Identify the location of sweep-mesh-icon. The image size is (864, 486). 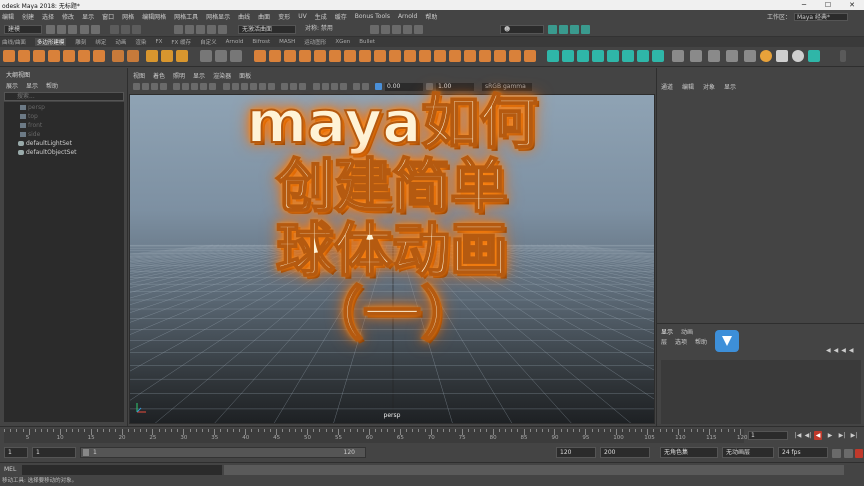
(118, 56).